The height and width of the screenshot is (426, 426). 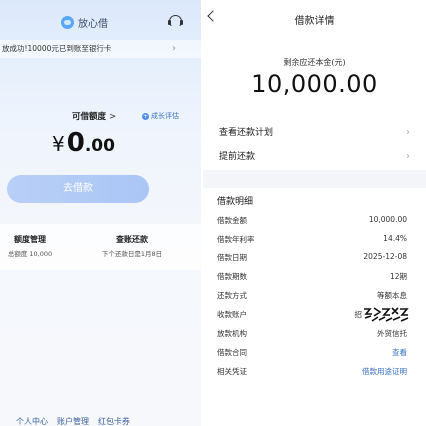 I want to click on brand: 放心借, so click(x=84, y=22).